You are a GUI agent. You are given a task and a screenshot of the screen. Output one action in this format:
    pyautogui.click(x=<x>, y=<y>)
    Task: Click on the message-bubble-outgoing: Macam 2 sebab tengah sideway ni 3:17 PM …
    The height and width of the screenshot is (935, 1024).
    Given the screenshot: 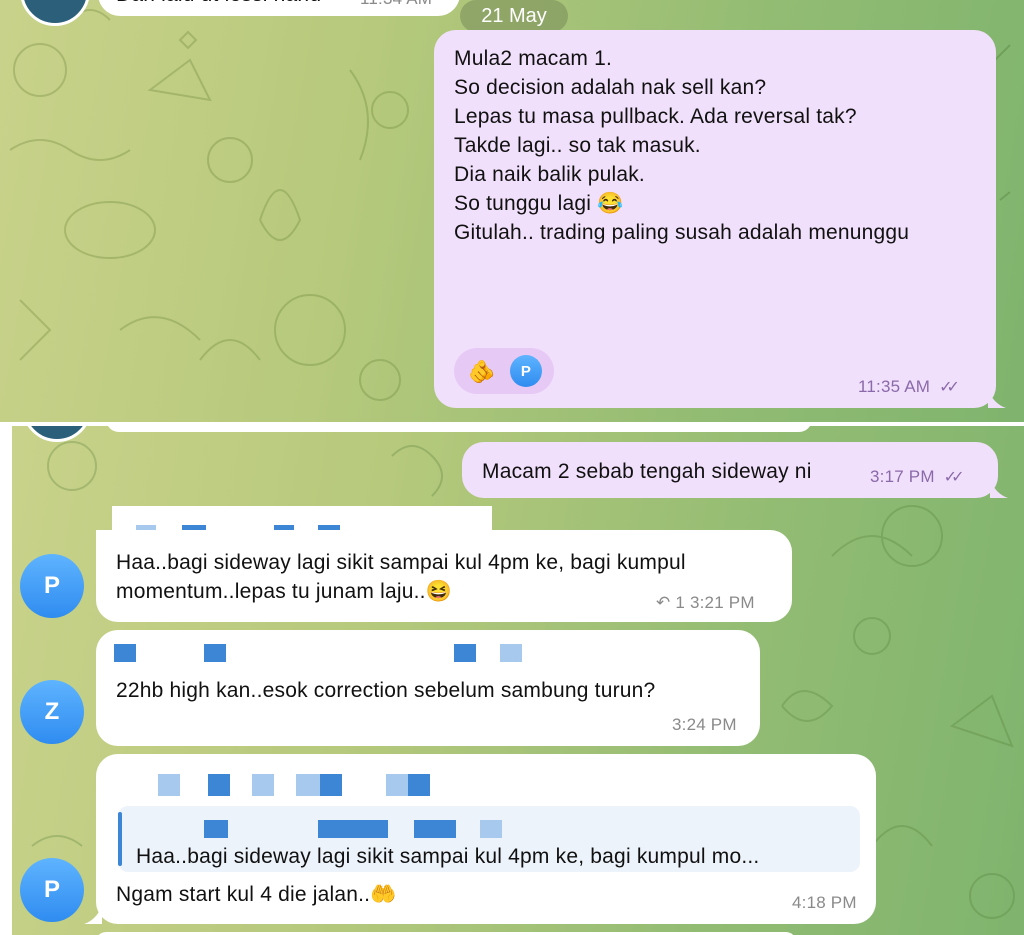 What is the action you would take?
    pyautogui.click(x=730, y=470)
    